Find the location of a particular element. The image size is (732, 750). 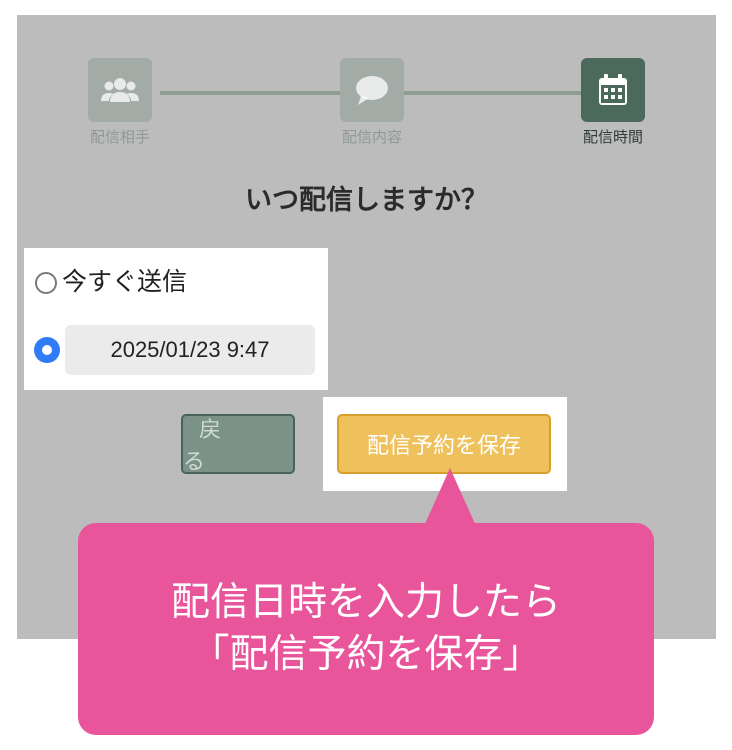

step-label-recipients: 配信相手 is located at coordinates (119, 137).